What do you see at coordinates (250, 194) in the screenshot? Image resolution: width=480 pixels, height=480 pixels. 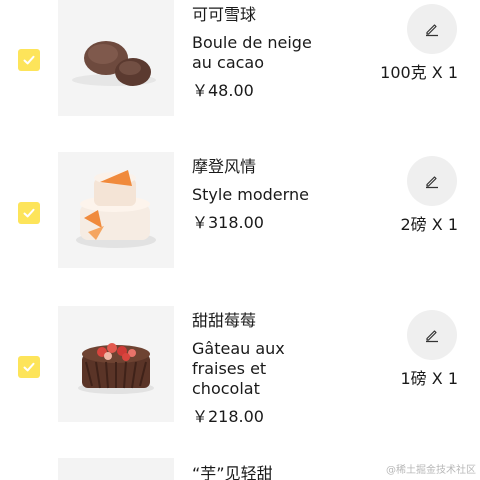 I see `product-name-fr: Style moderne` at bounding box center [250, 194].